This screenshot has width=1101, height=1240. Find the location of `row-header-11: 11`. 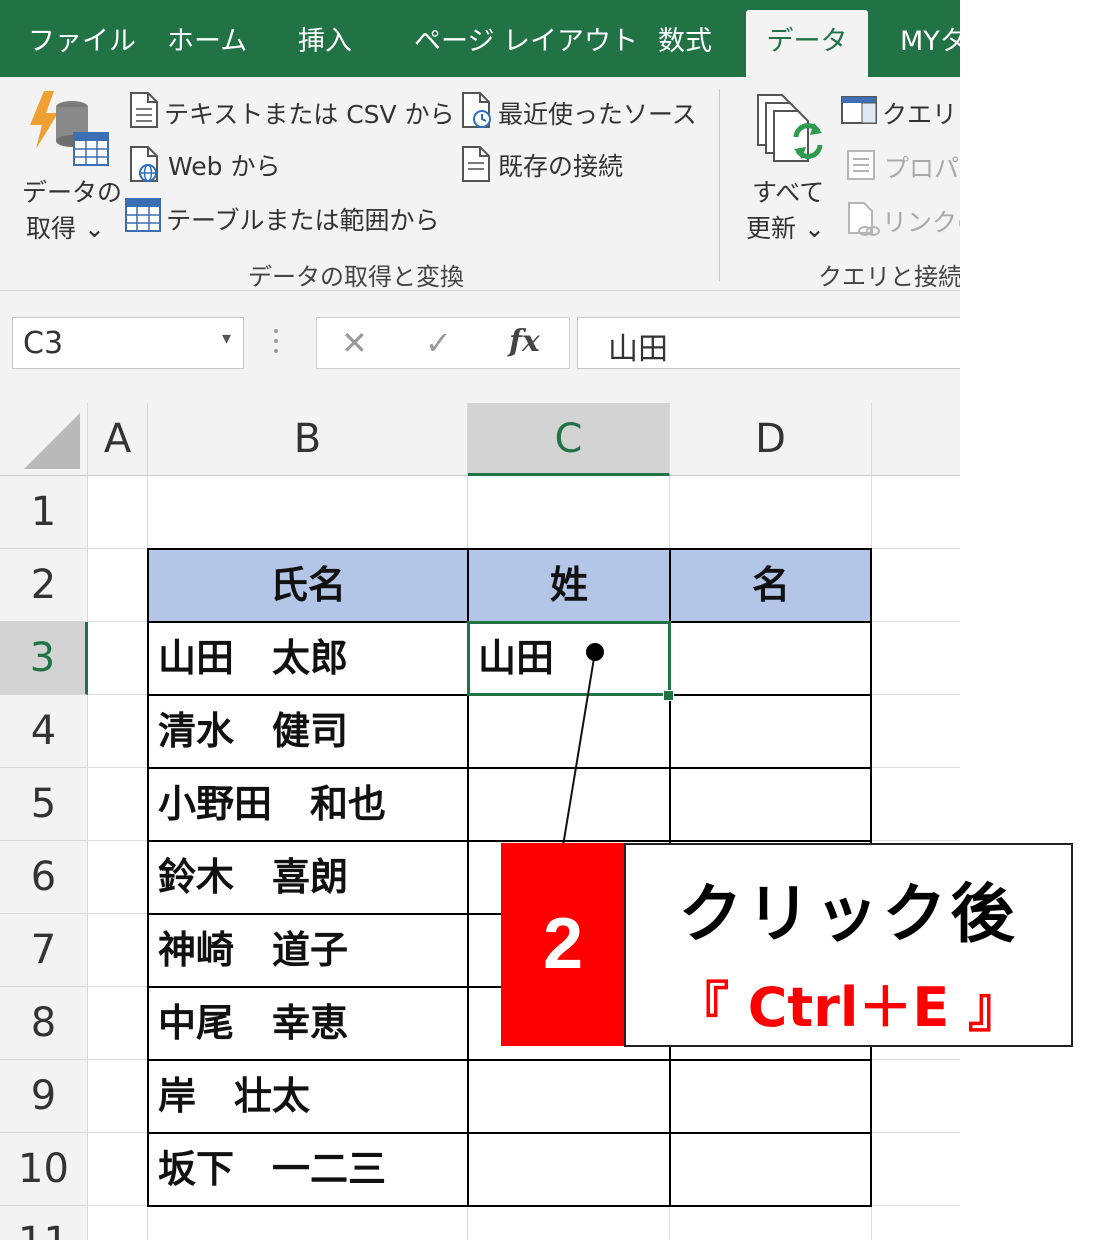

row-header-11: 11 is located at coordinates (44, 1223).